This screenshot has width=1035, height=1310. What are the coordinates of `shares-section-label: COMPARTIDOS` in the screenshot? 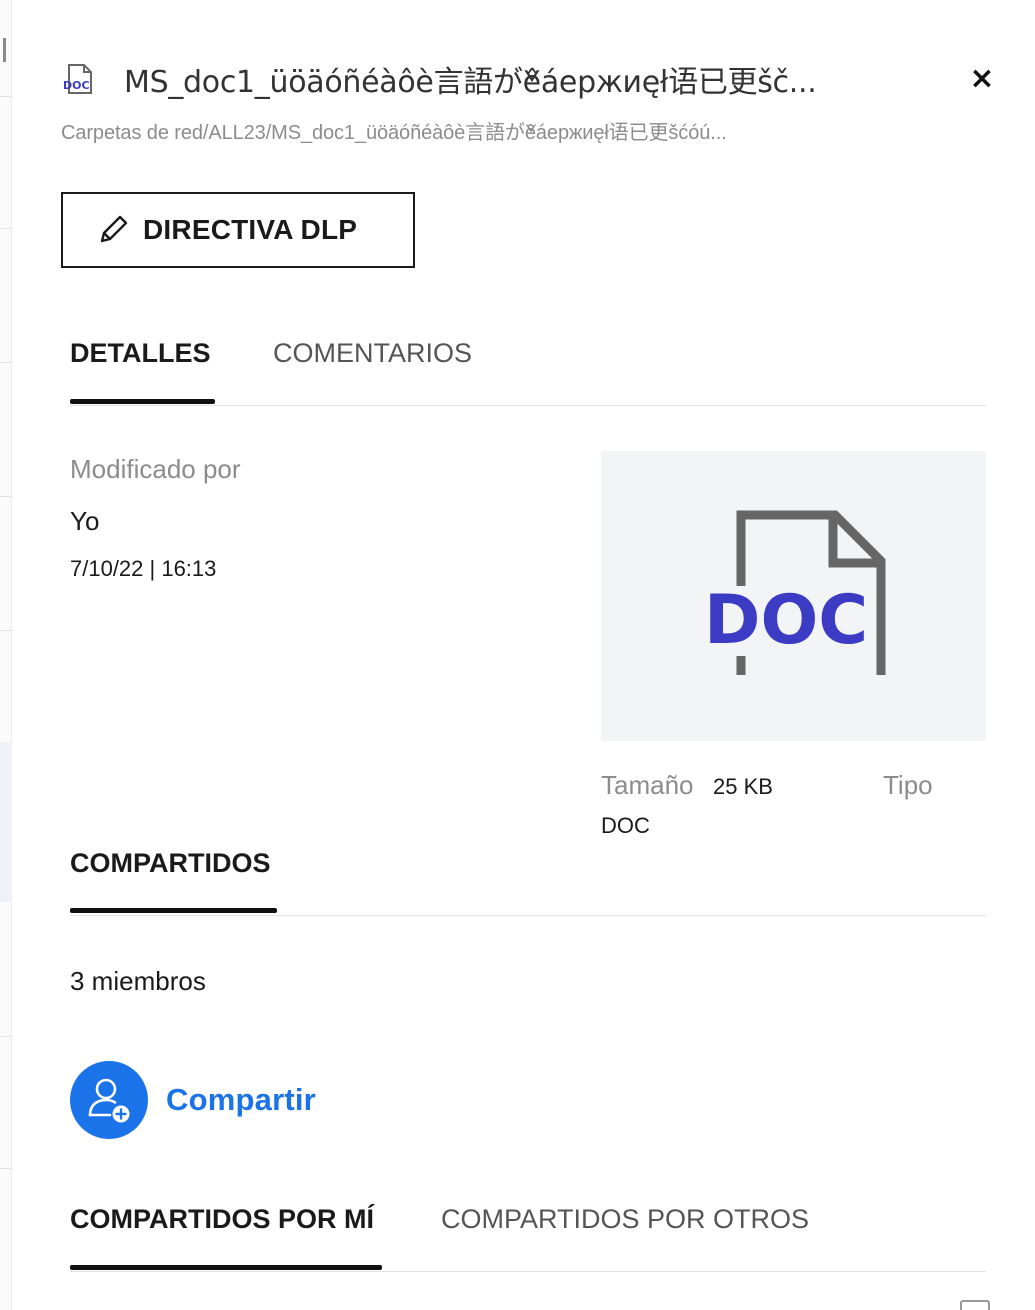 It's located at (170, 863).